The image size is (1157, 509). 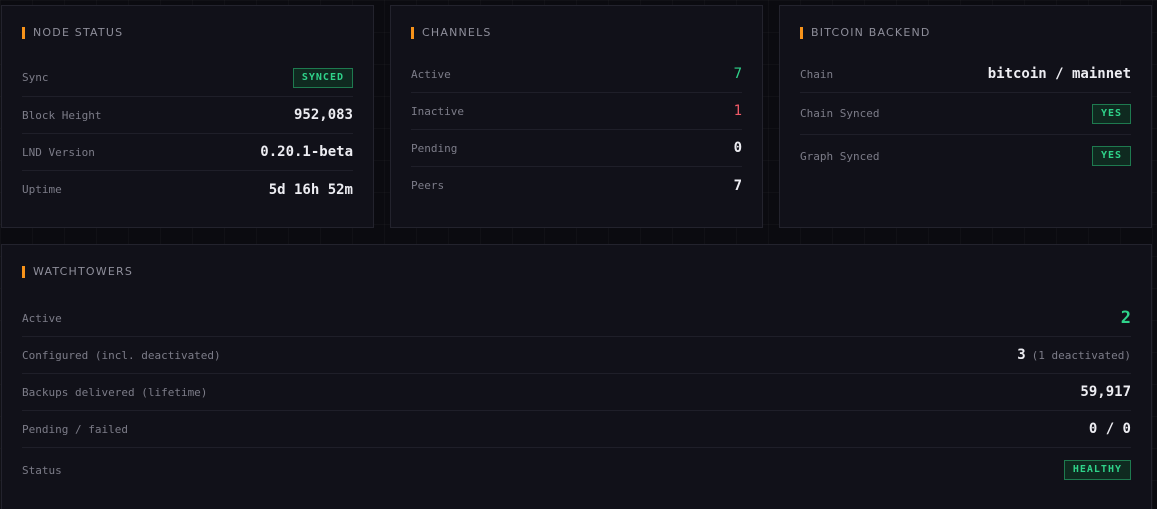 What do you see at coordinates (310, 189) in the screenshot?
I see `uptime-value: 5d 16h 52m` at bounding box center [310, 189].